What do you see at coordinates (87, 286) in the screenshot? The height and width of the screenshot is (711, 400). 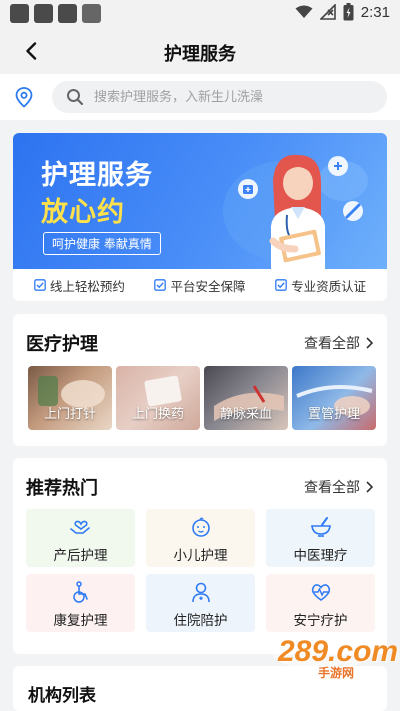 I see `feature-label: 线上轻松预约` at bounding box center [87, 286].